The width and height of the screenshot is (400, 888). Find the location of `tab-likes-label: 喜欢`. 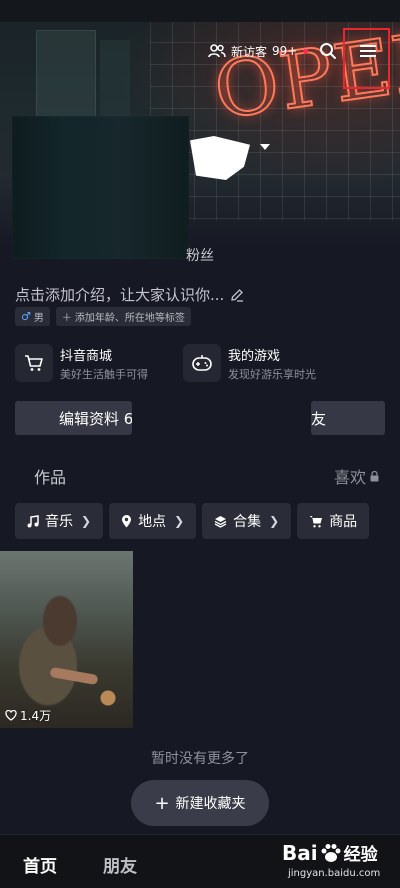

tab-likes-label: 喜欢 is located at coordinates (350, 477).